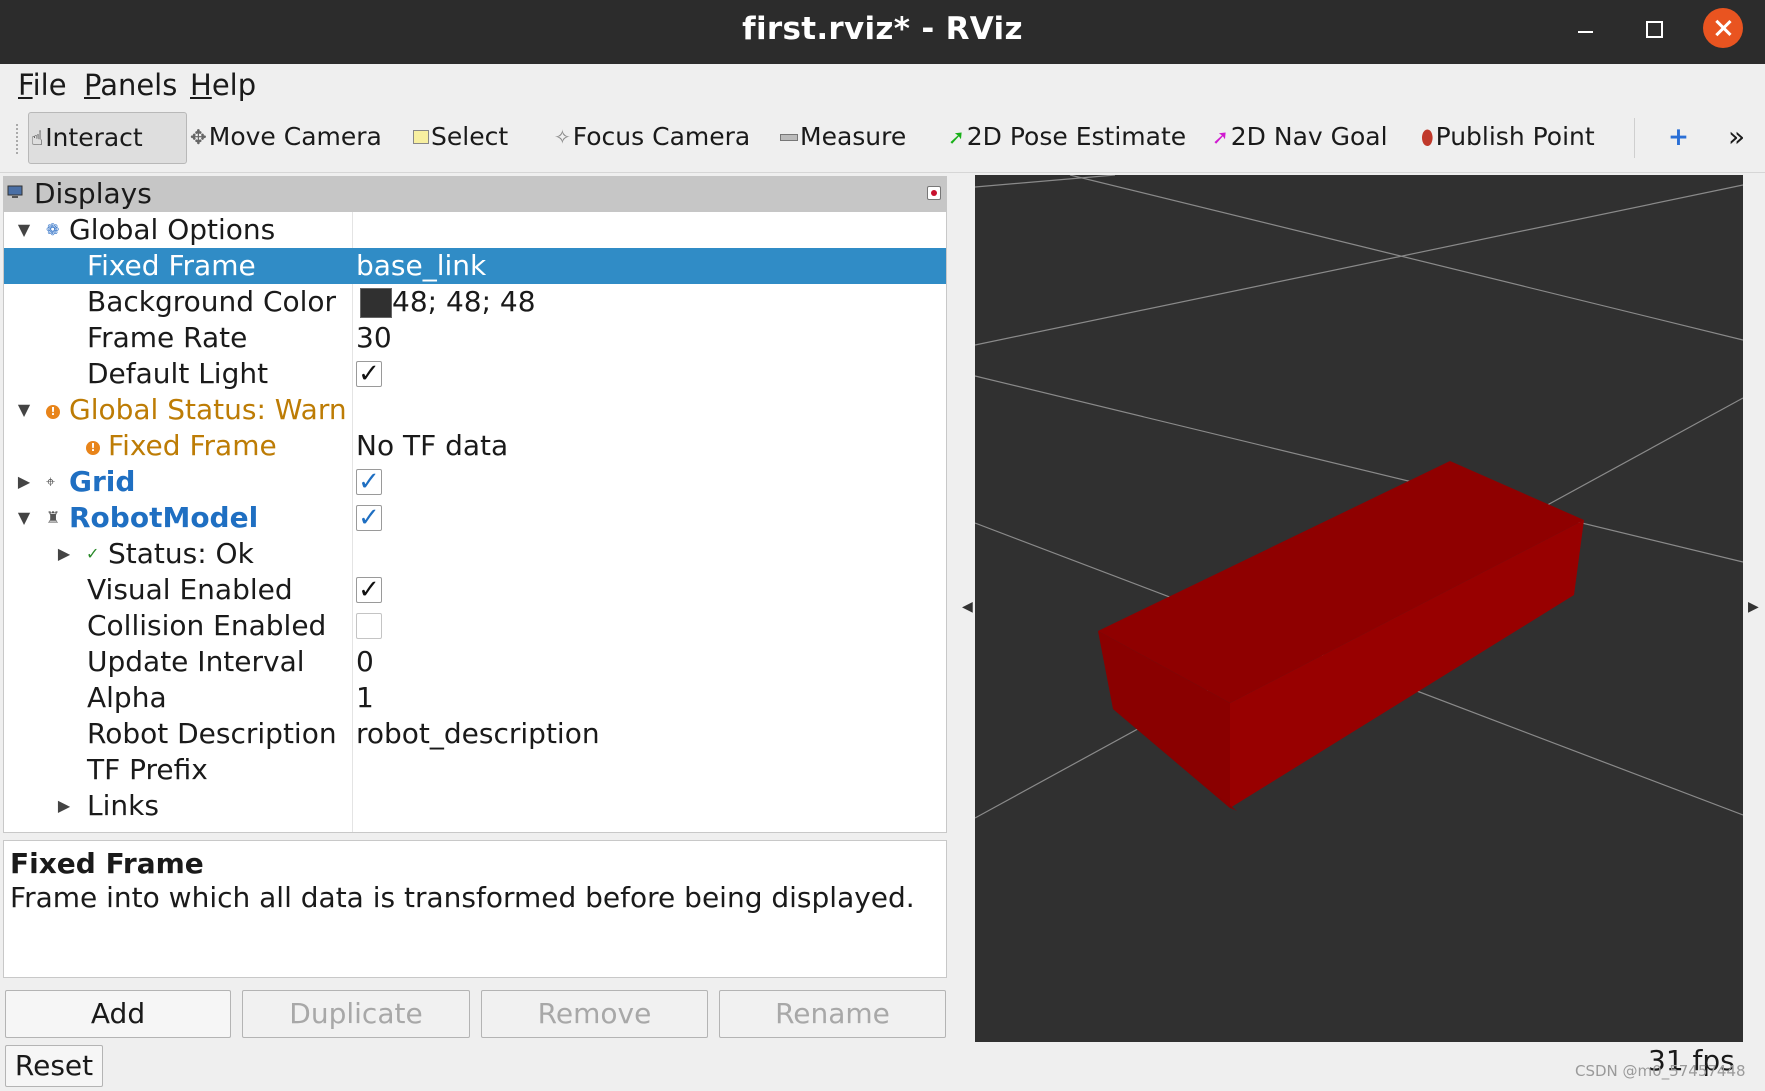  Describe the element at coordinates (286, 137) in the screenshot. I see `tool-move-camera: ✥Move Camera` at that location.